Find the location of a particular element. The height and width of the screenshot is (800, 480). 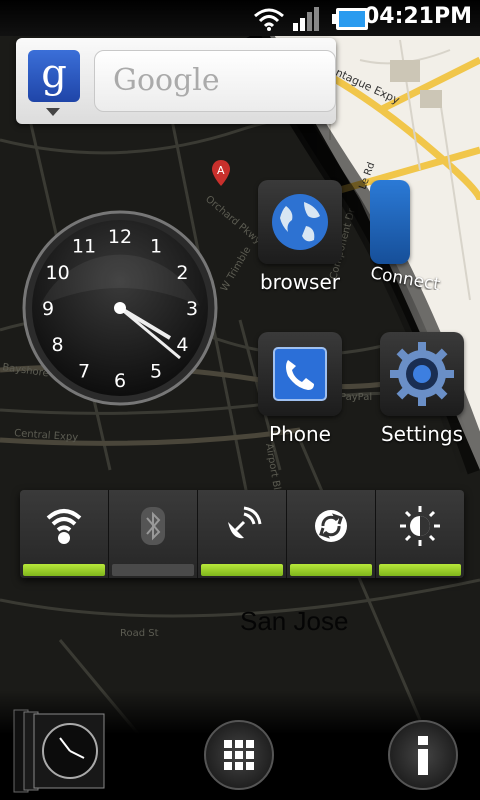

globe-icon is located at coordinates (300, 222).